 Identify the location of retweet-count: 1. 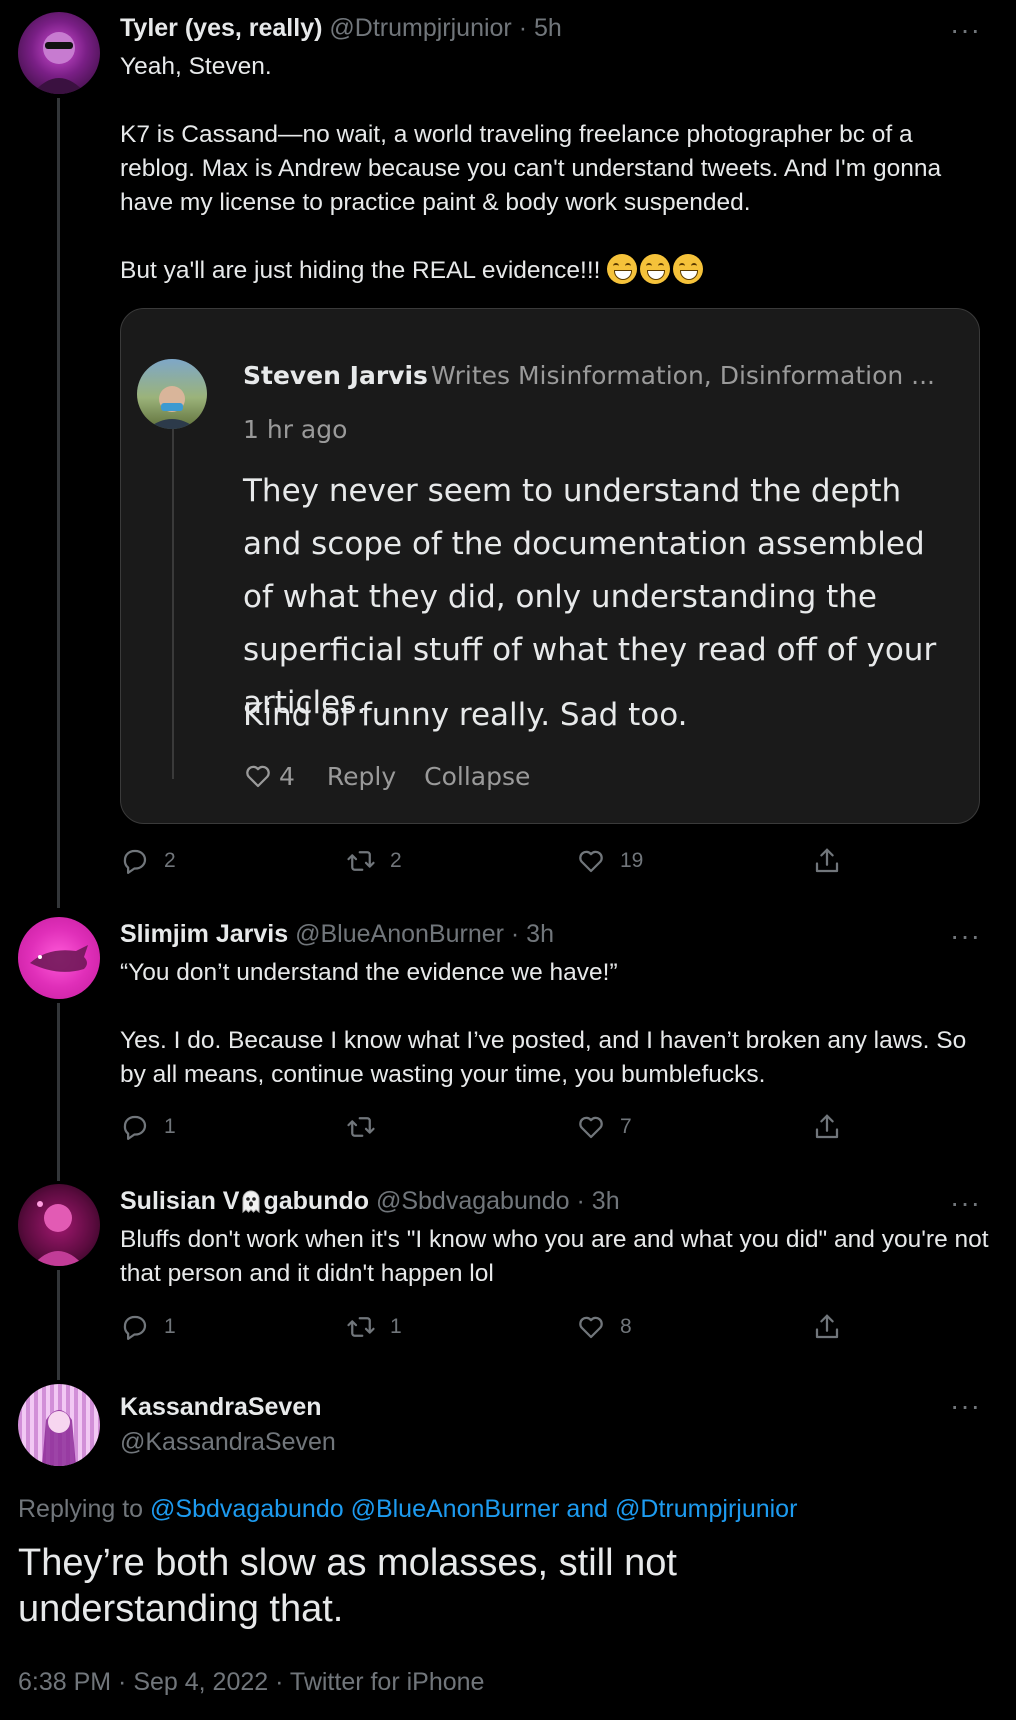
(396, 1326).